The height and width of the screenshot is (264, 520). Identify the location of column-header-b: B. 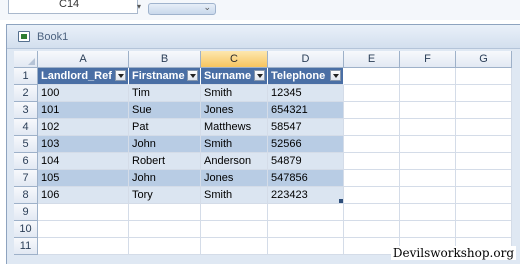
(165, 59).